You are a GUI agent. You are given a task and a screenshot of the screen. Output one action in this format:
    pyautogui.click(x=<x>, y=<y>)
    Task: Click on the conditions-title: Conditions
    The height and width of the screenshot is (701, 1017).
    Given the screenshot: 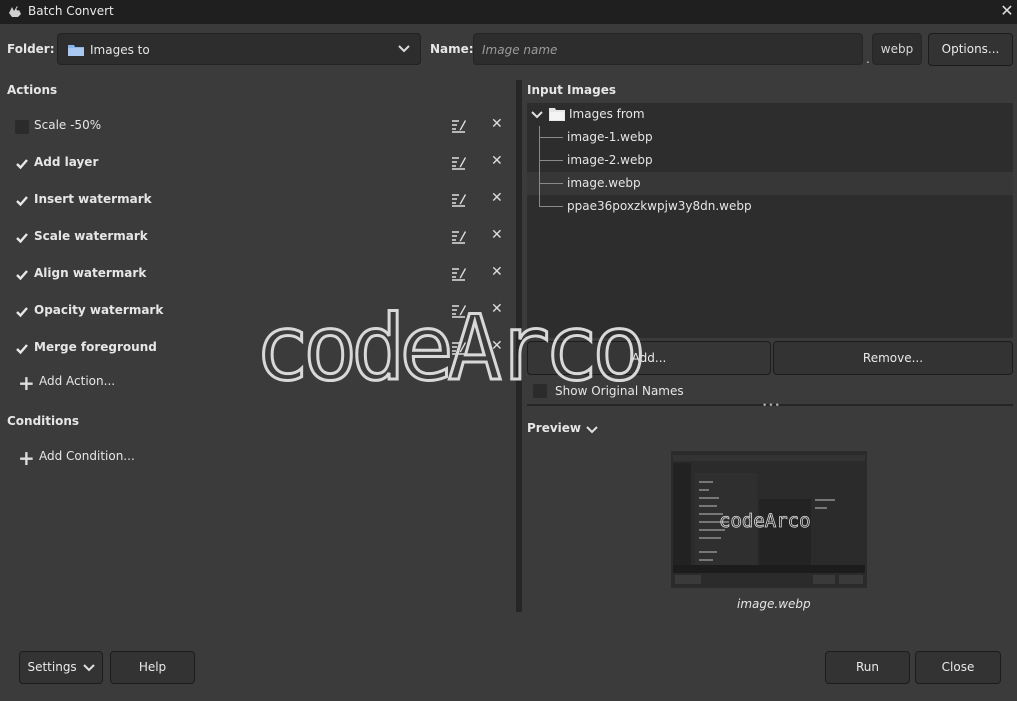 What is the action you would take?
    pyautogui.click(x=43, y=421)
    